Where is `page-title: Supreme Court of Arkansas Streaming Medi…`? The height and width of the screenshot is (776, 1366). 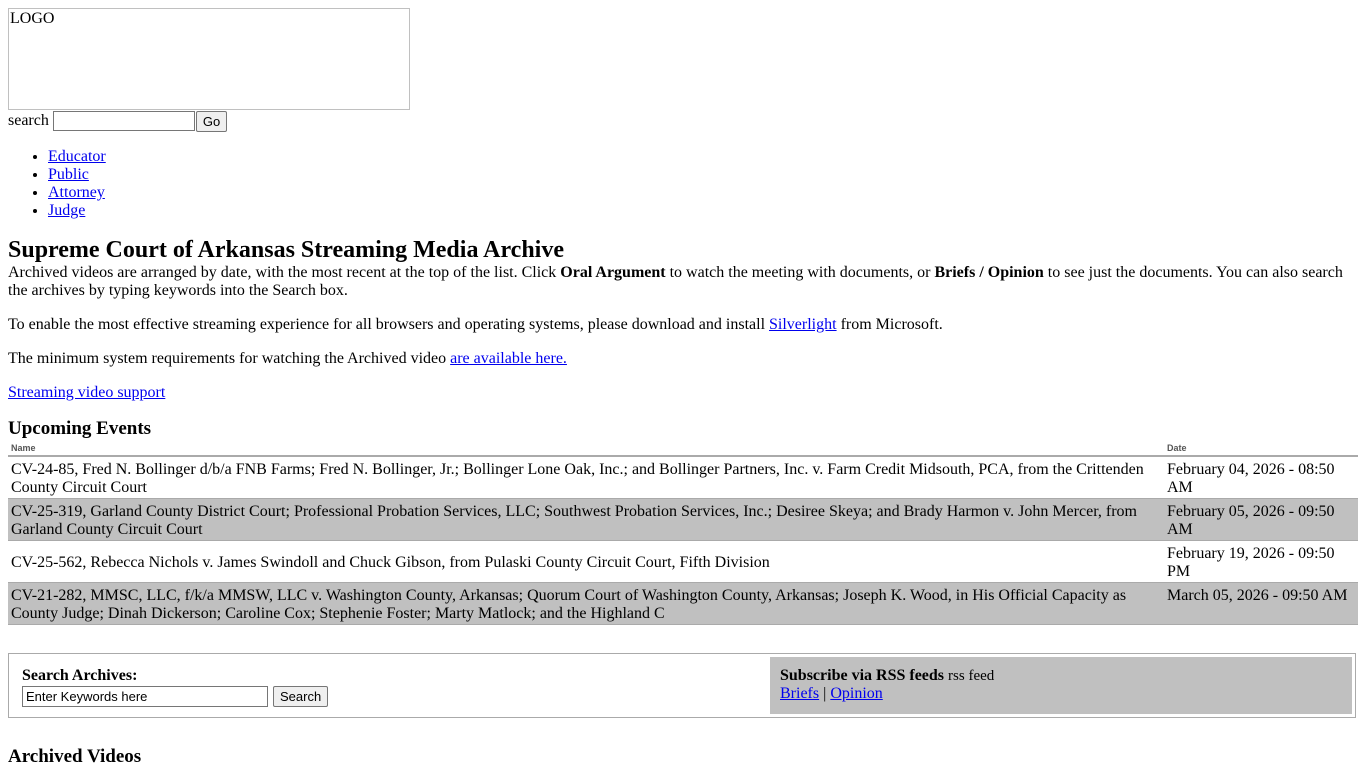 page-title: Supreme Court of Arkansas Streaming Medi… is located at coordinates (286, 250).